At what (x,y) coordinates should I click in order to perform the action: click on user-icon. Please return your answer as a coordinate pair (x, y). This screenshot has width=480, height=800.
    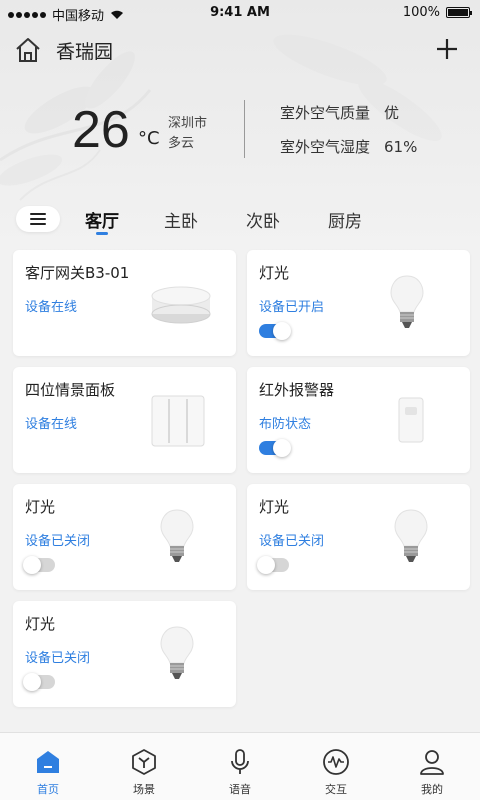
    Looking at the image, I should click on (432, 762).